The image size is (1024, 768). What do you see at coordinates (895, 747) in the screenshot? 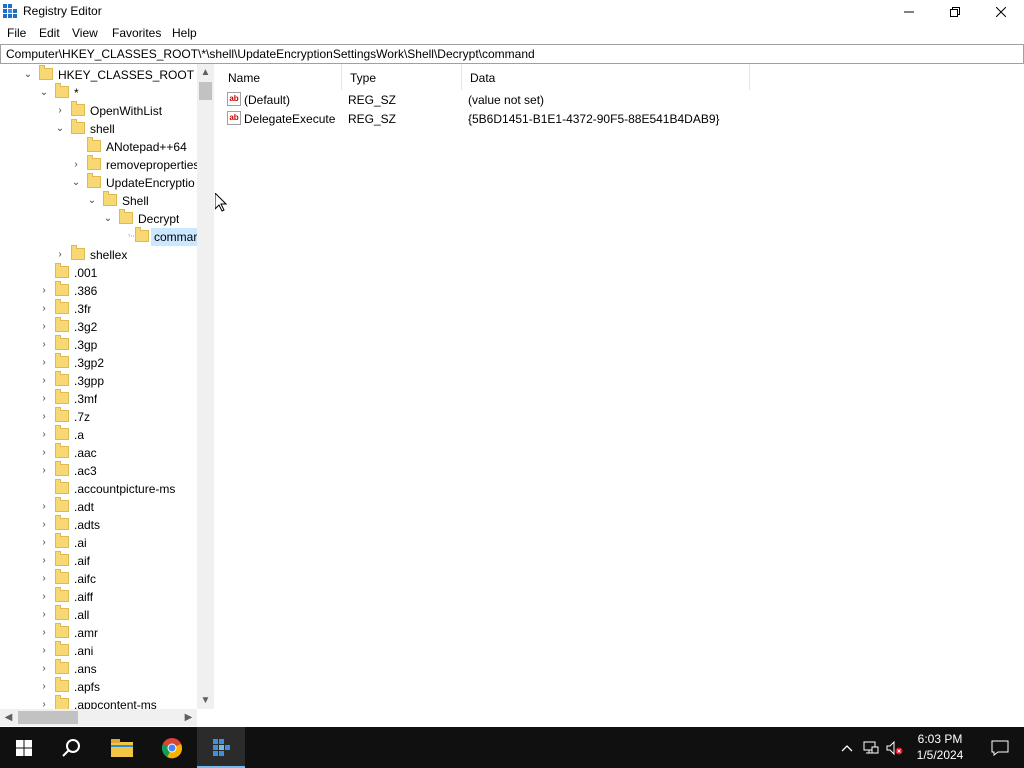
I see `volume-button` at bounding box center [895, 747].